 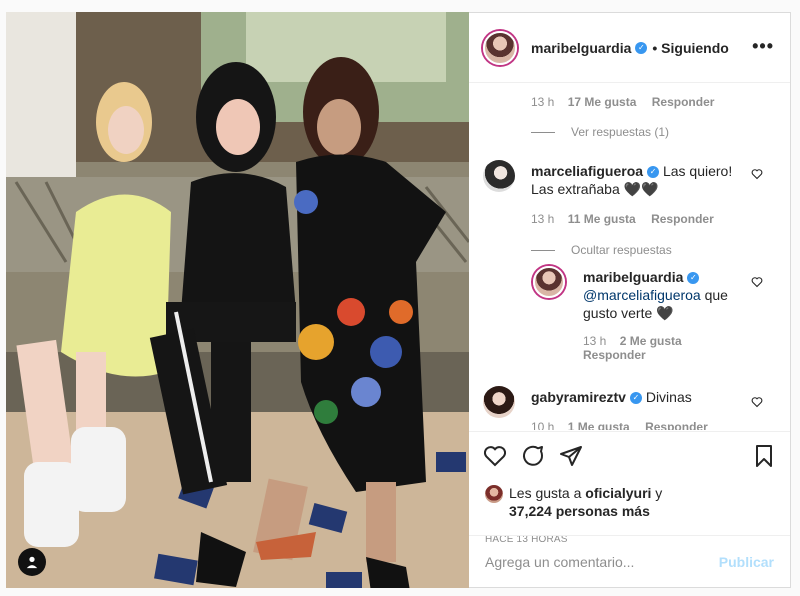 What do you see at coordinates (587, 171) in the screenshot?
I see `comment-author: marceliafigueroa` at bounding box center [587, 171].